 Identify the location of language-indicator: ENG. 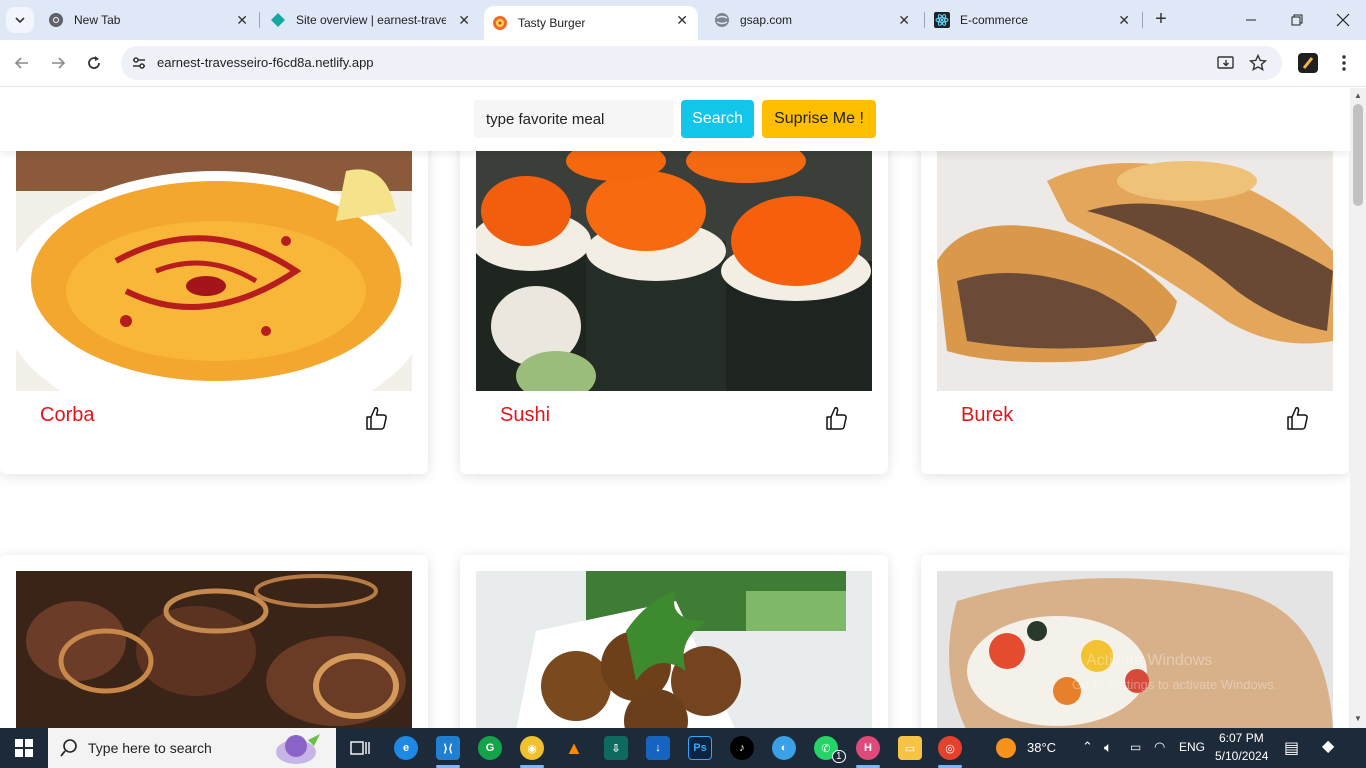
(1192, 747).